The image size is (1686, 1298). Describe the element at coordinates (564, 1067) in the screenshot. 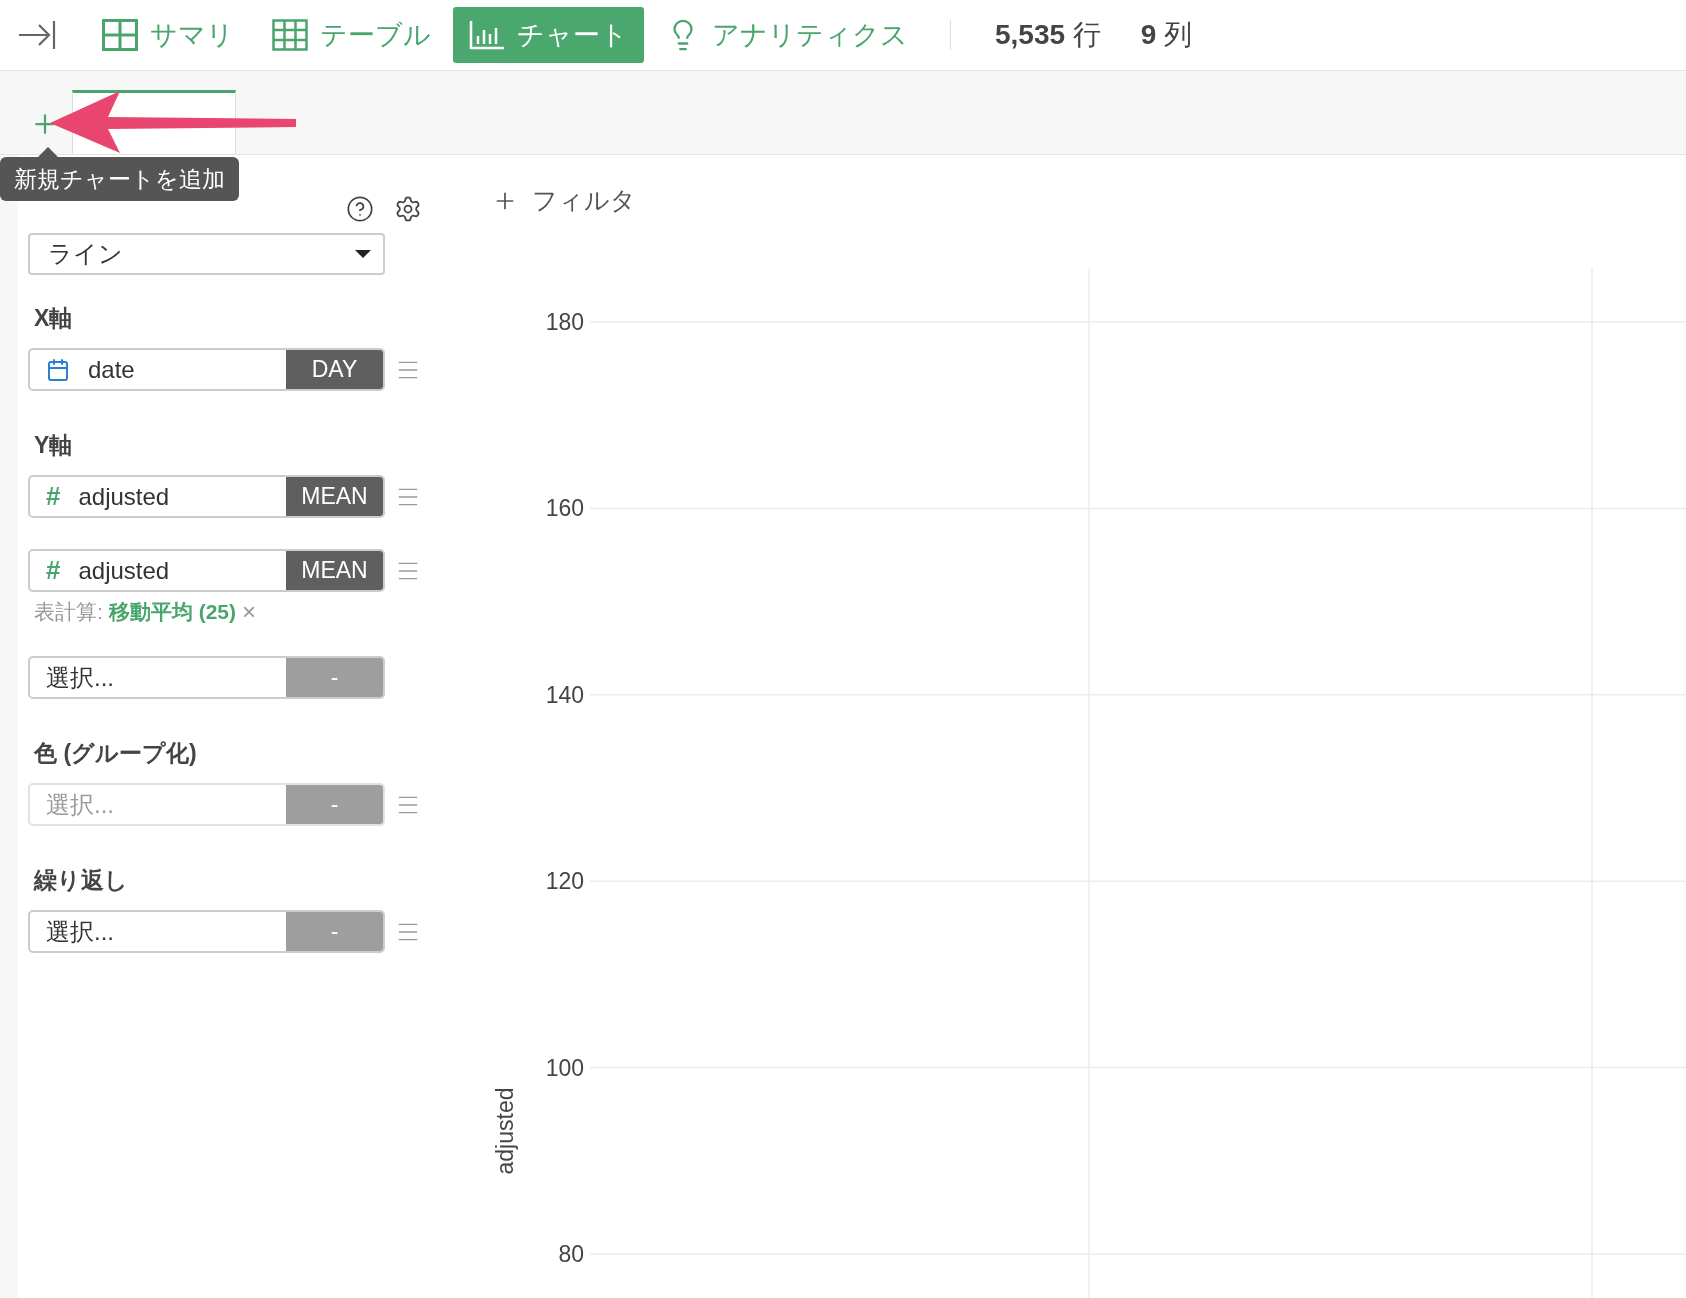

I see `y-tick-label: 100` at that location.